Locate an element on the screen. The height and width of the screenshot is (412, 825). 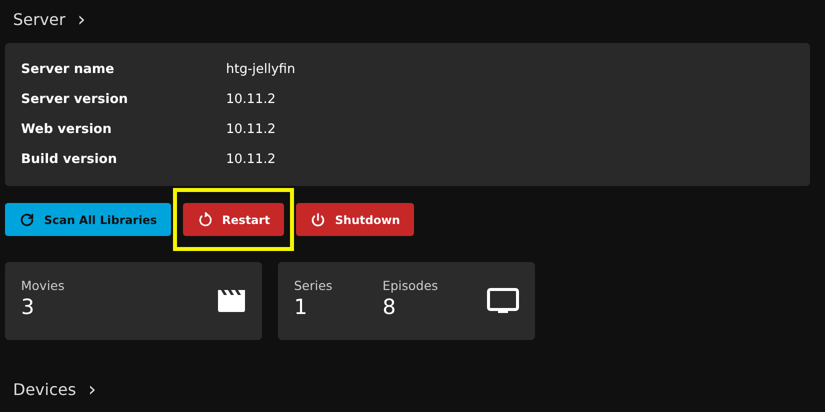
stat-value: 3 is located at coordinates (28, 307).